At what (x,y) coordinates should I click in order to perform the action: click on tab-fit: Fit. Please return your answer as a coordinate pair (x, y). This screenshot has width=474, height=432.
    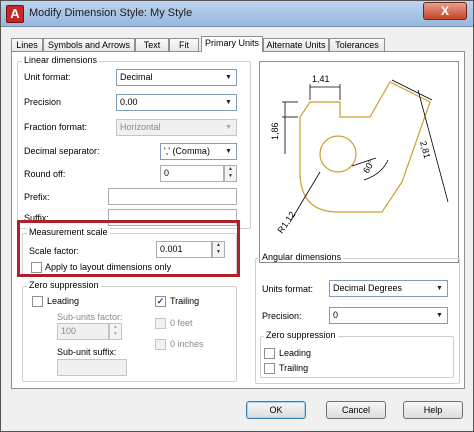
    Looking at the image, I should click on (184, 45).